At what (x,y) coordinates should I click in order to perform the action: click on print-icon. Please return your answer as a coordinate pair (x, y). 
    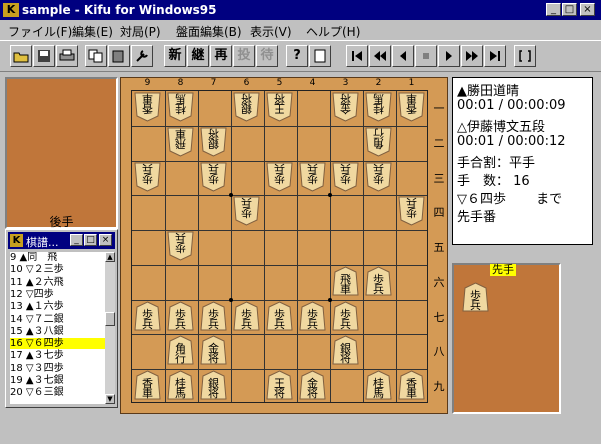
    Looking at the image, I should click on (67, 56).